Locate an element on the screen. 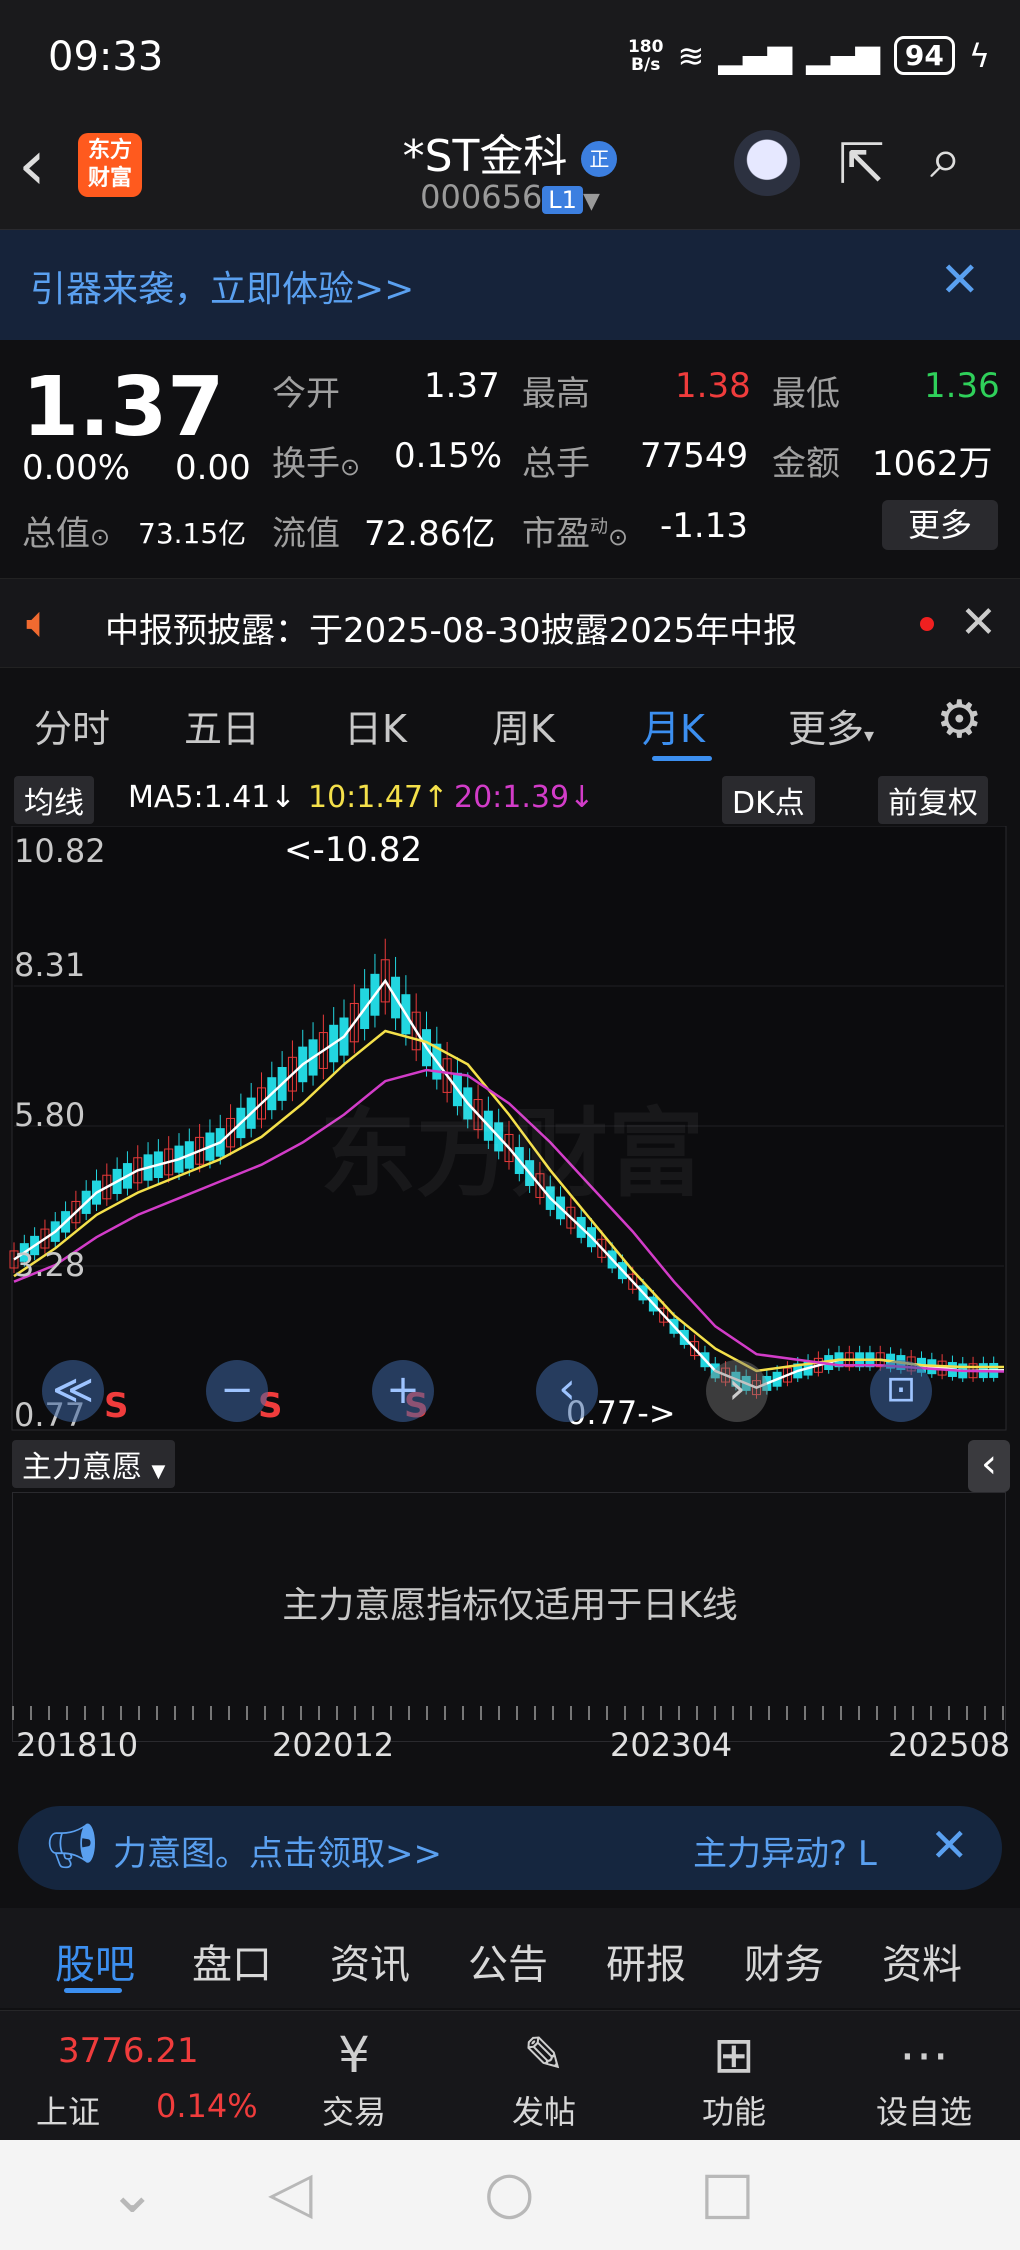  tab-more: 更多▾ is located at coordinates (831, 725).